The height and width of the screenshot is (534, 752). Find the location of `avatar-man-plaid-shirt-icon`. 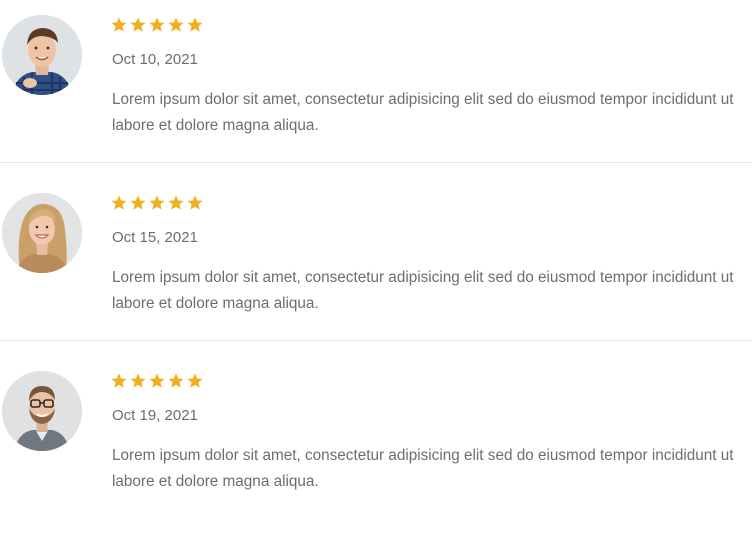

avatar-man-plaid-shirt-icon is located at coordinates (42, 55).